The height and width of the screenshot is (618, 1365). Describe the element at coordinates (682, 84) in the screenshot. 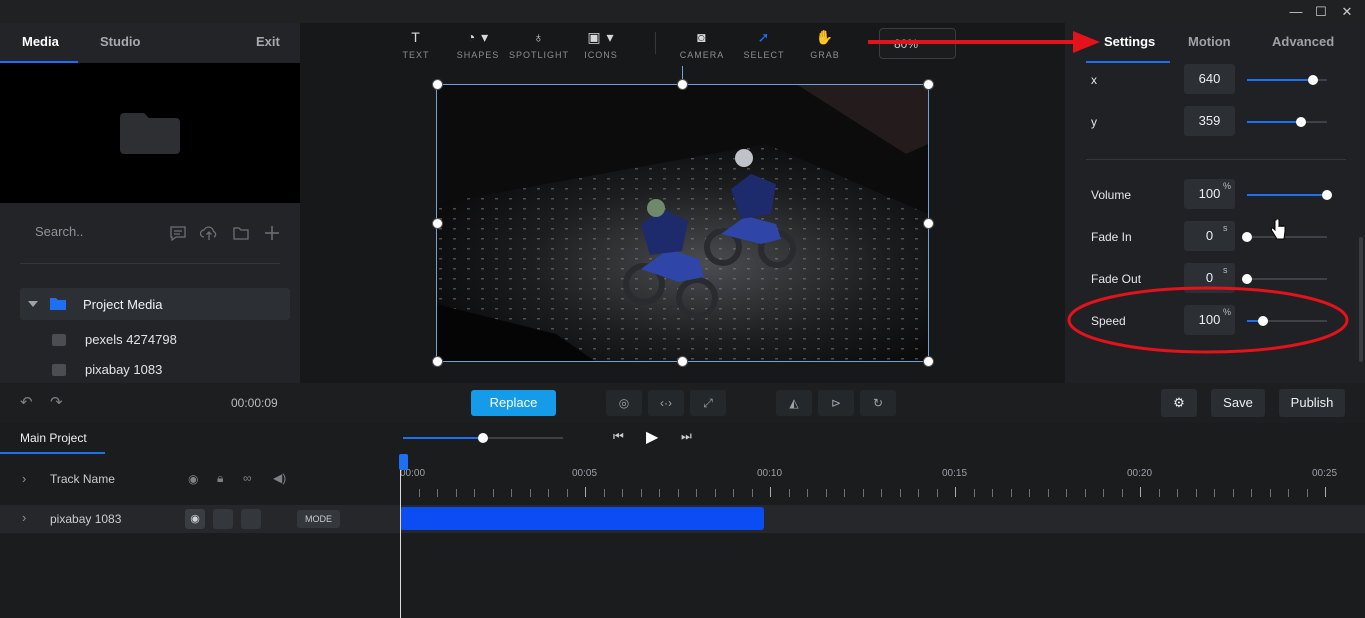

I see `resize-handle-n` at that location.